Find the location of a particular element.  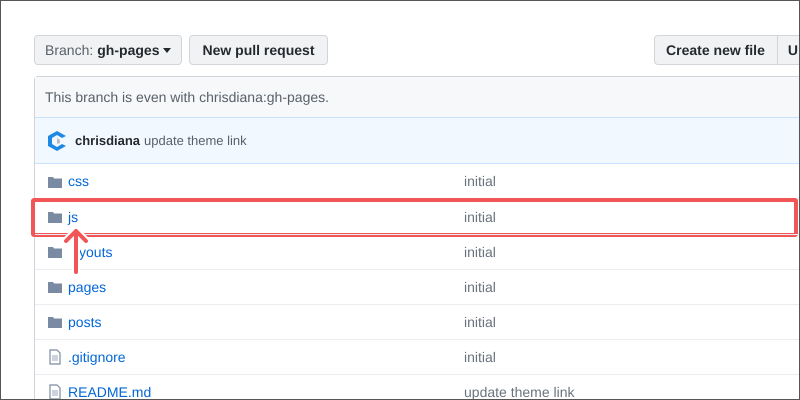

file-name-link: js is located at coordinates (73, 217).